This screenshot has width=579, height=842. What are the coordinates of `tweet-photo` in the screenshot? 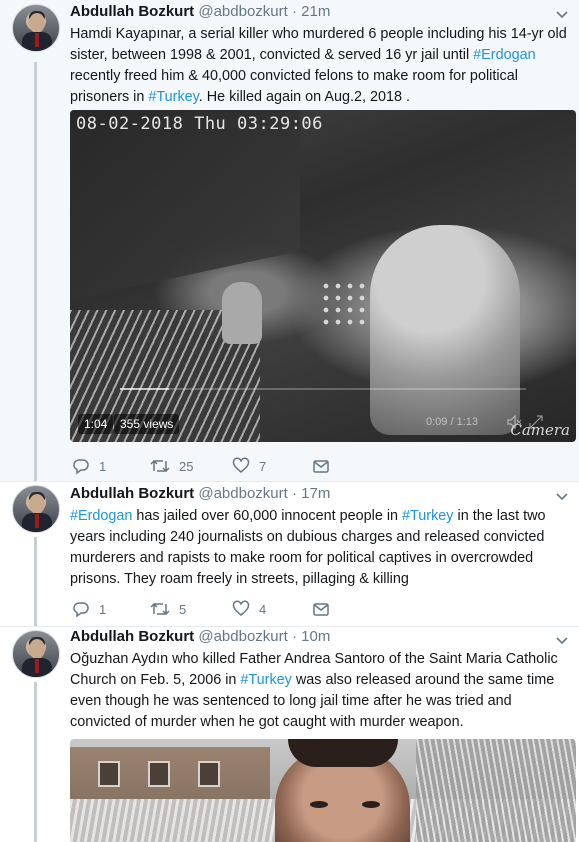 It's located at (323, 790).